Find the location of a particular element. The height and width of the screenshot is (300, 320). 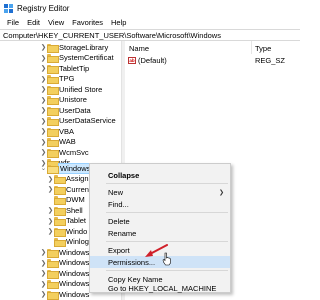

submenu-arrow-icon: ❯ is located at coordinates (221, 192).